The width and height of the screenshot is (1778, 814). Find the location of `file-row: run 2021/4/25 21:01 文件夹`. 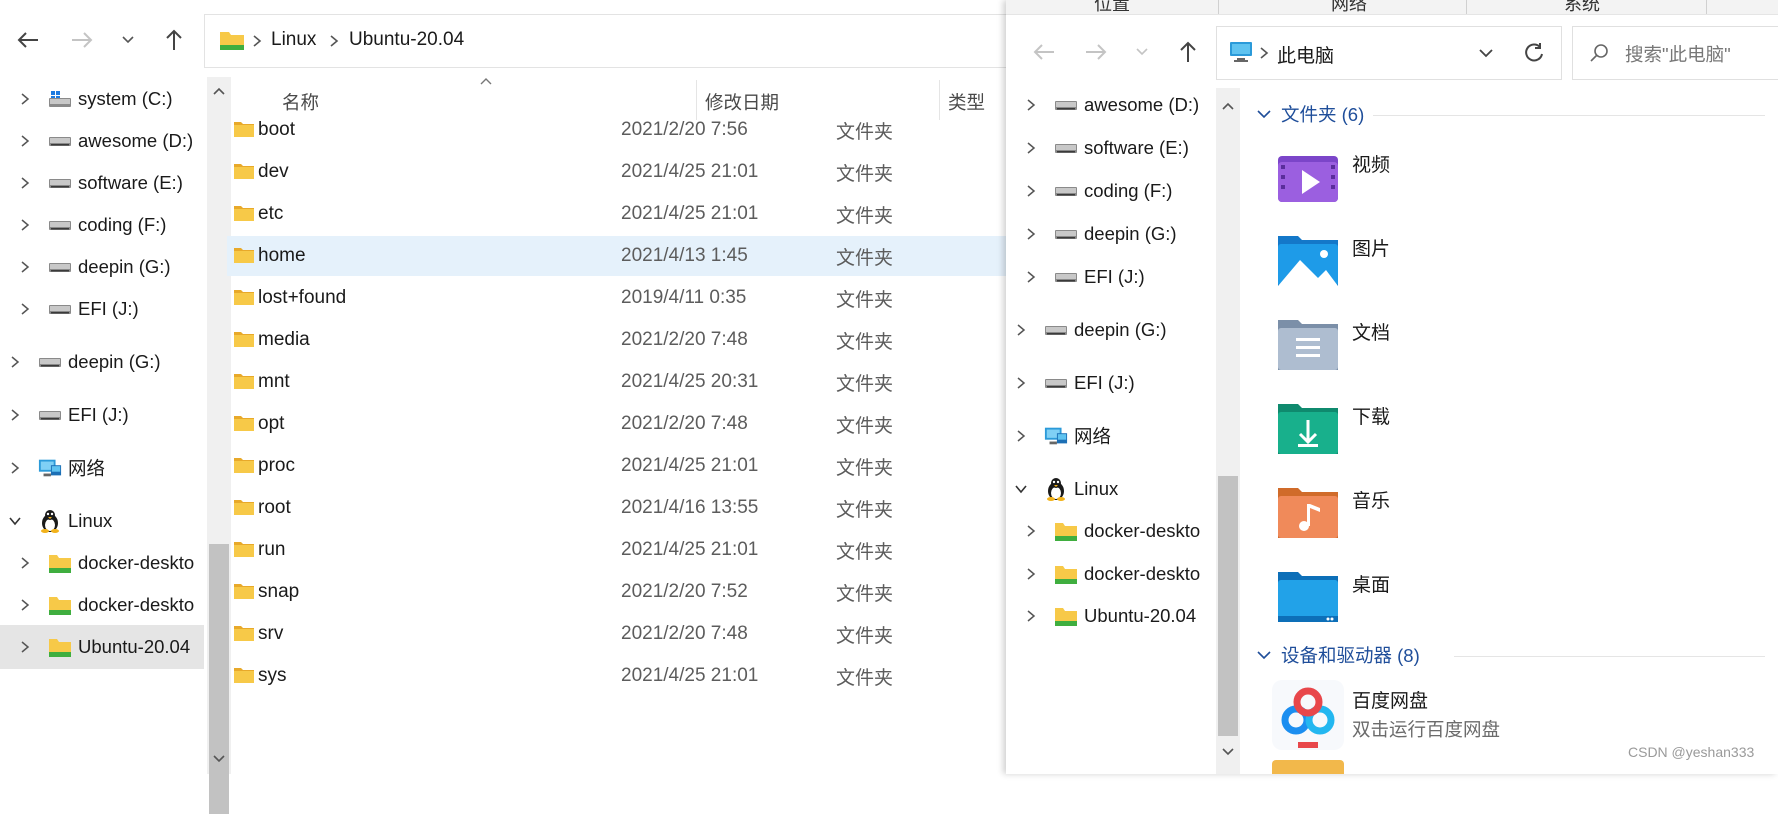

file-row: run 2021/4/25 21:01 文件夹 is located at coordinates (616, 550).